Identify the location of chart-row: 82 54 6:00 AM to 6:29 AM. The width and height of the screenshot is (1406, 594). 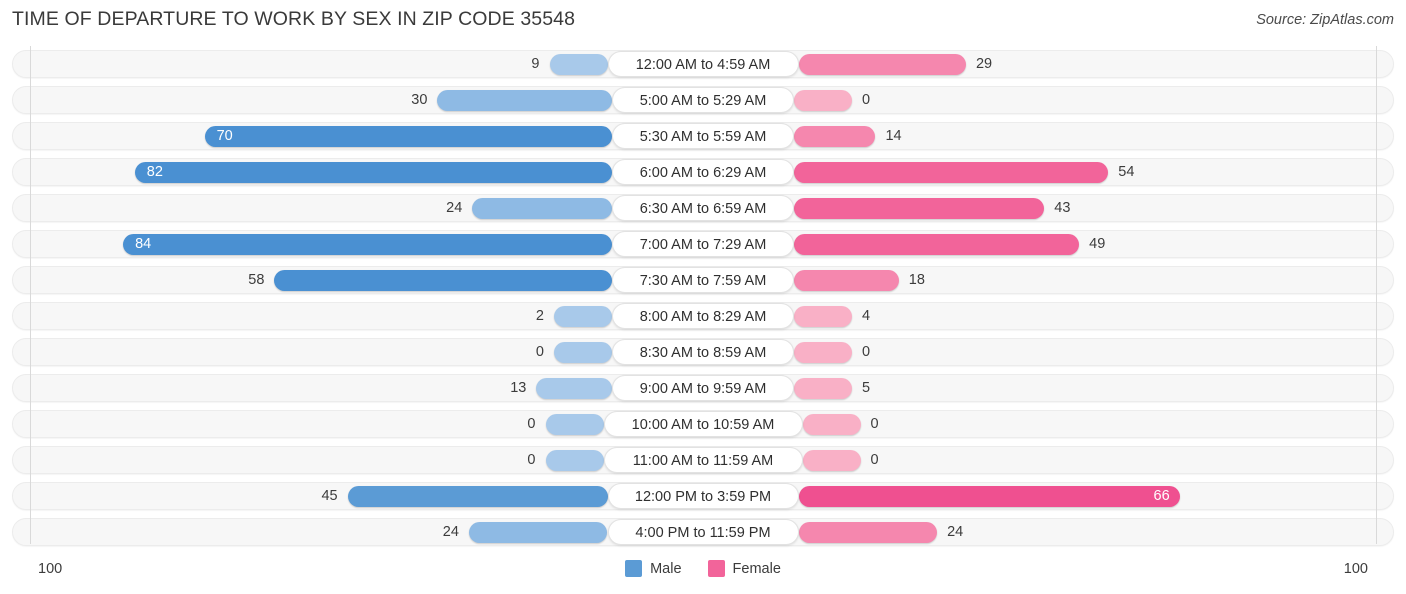
(703, 172).